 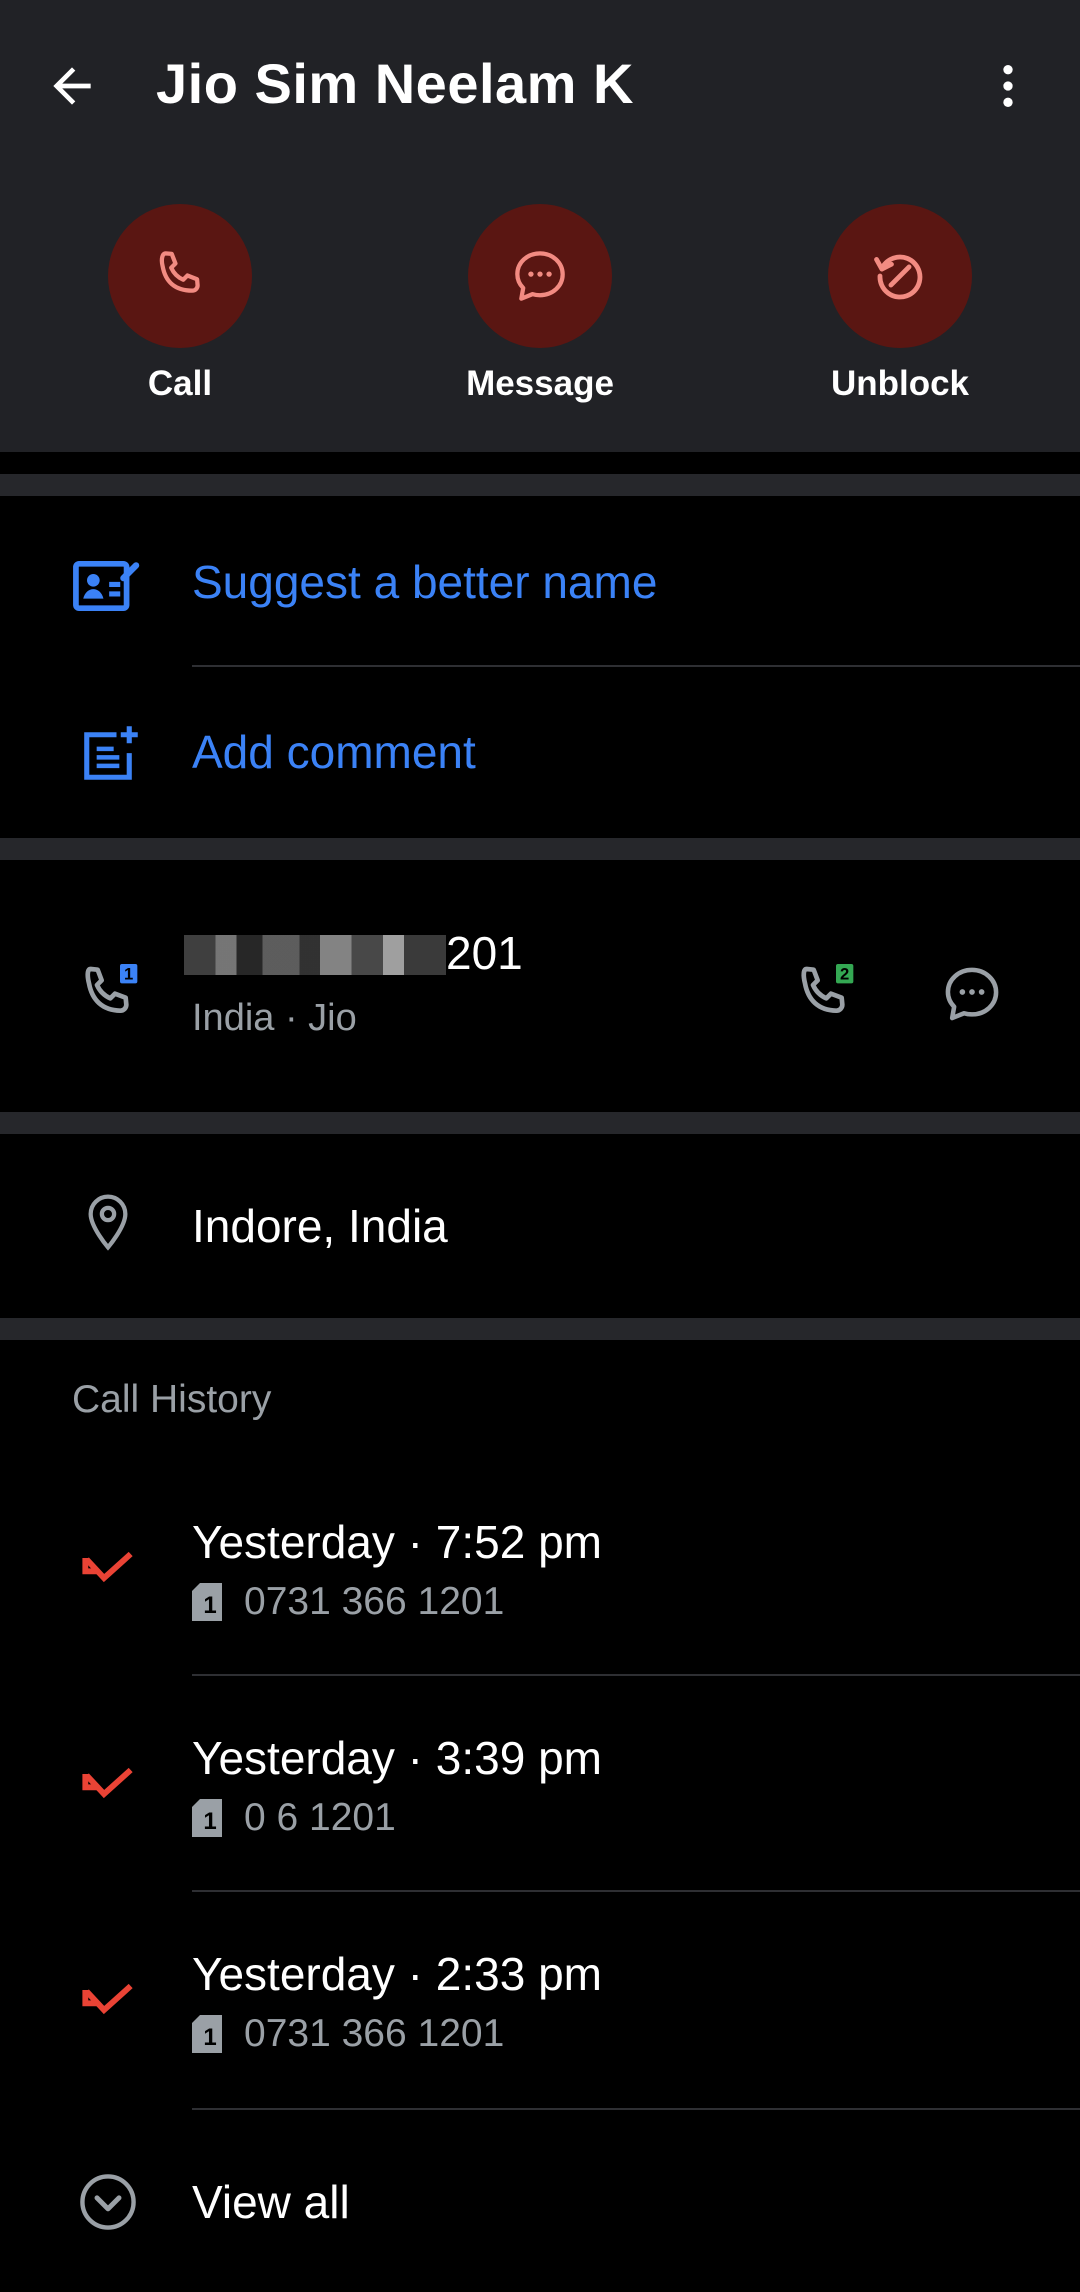 What do you see at coordinates (294, 1818) in the screenshot?
I see `call-number: 1 0 6 1201` at bounding box center [294, 1818].